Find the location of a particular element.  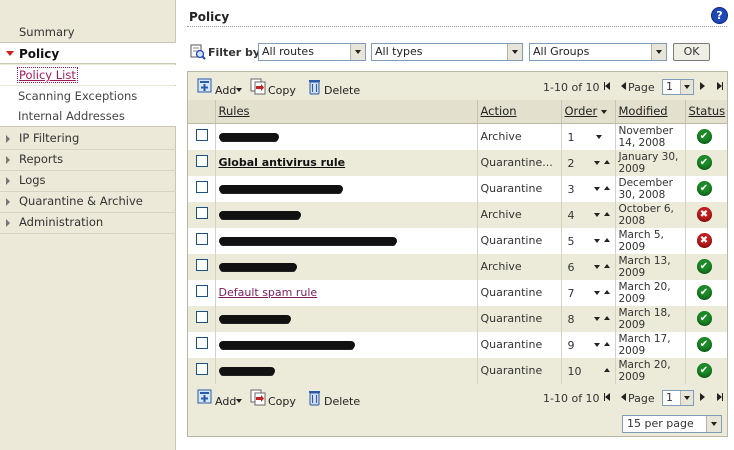

sidebar-item-summary: Summary is located at coordinates (88, 32).